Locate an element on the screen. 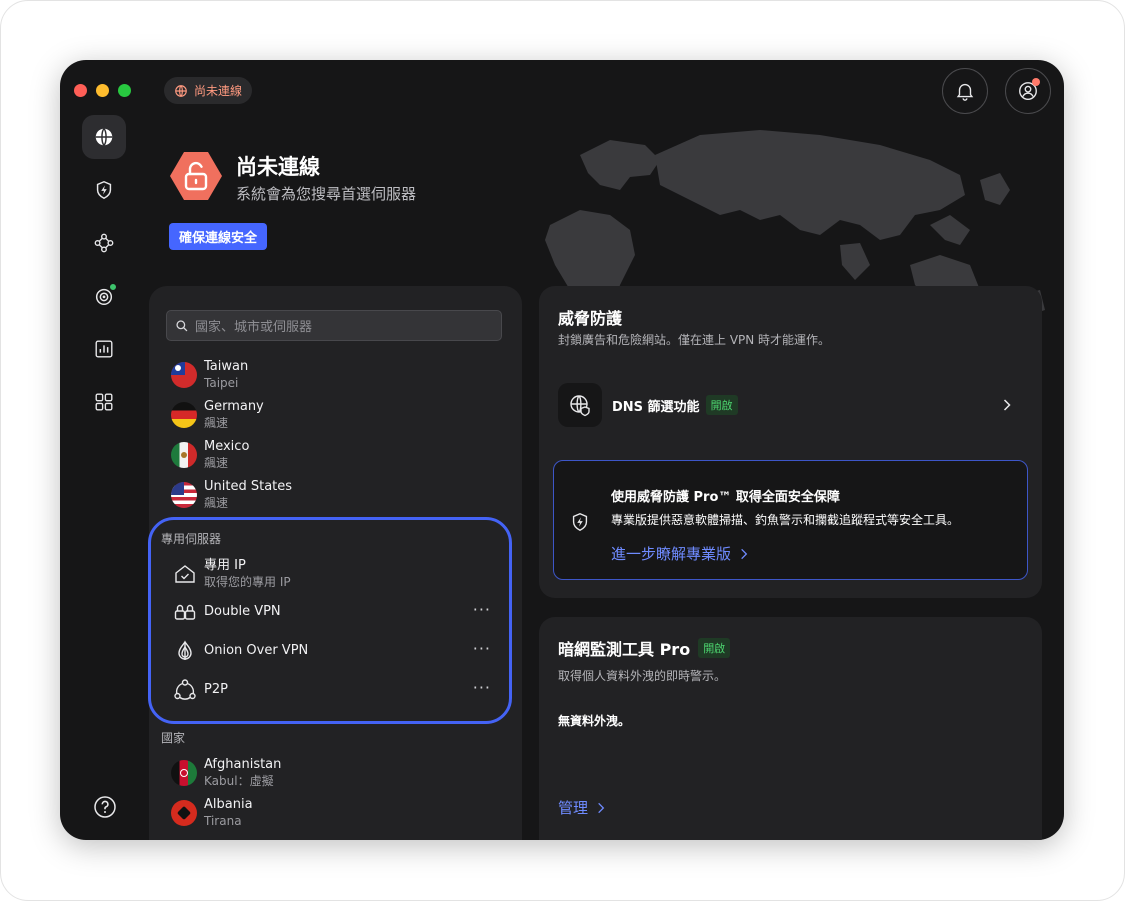 The image size is (1125, 901). onion-icon is located at coordinates (185, 650).